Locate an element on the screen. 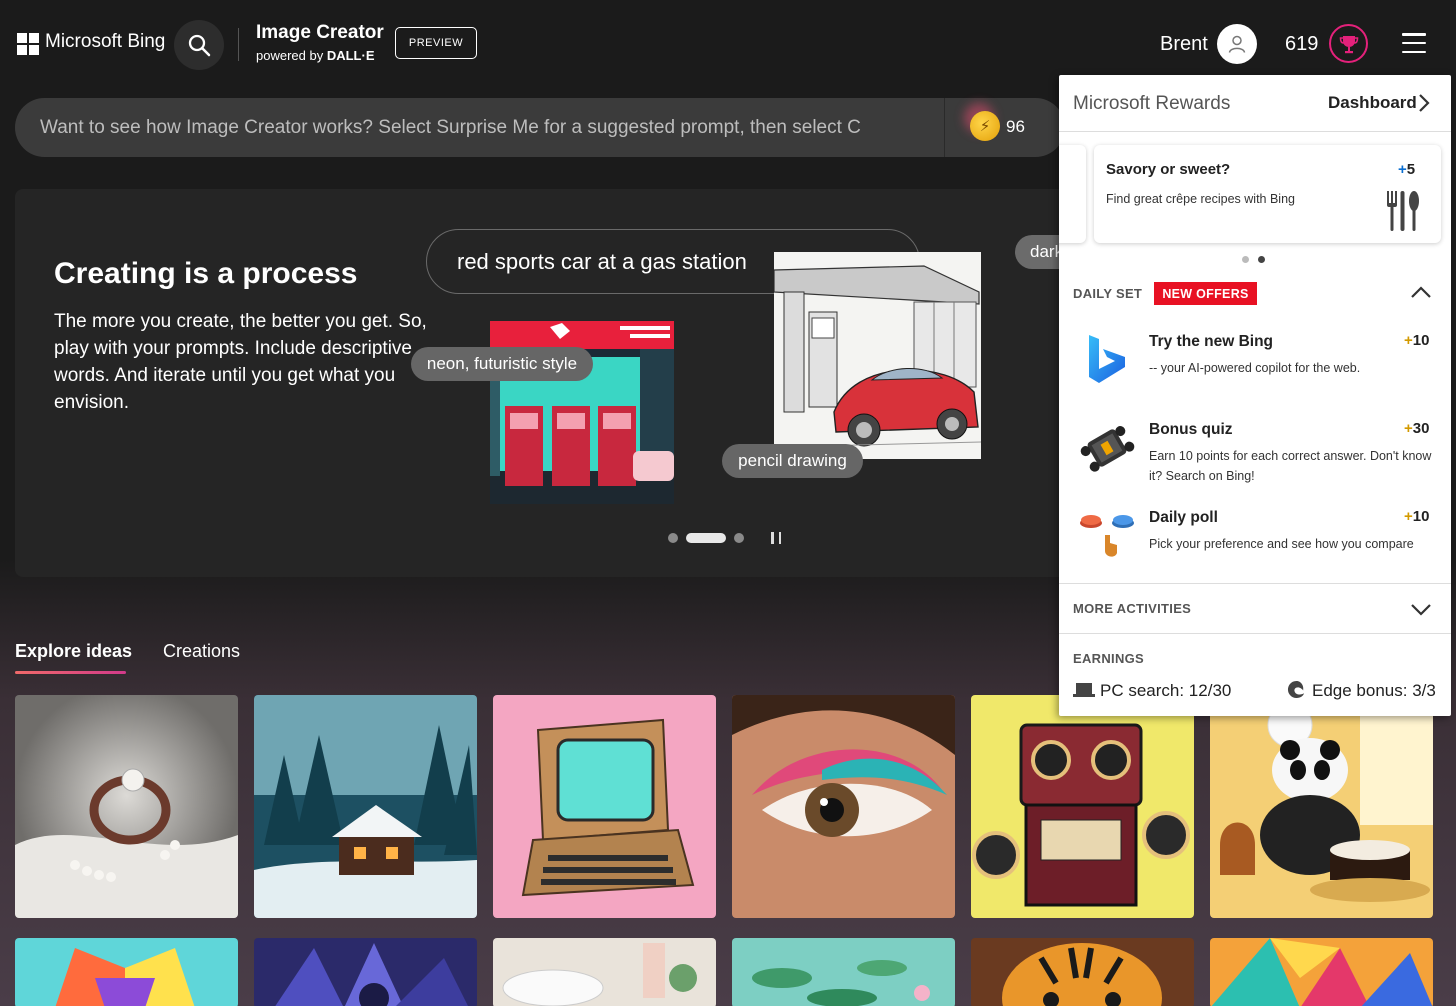 The image size is (1456, 1006). rewards-title: Microsoft Rewards is located at coordinates (1152, 103).